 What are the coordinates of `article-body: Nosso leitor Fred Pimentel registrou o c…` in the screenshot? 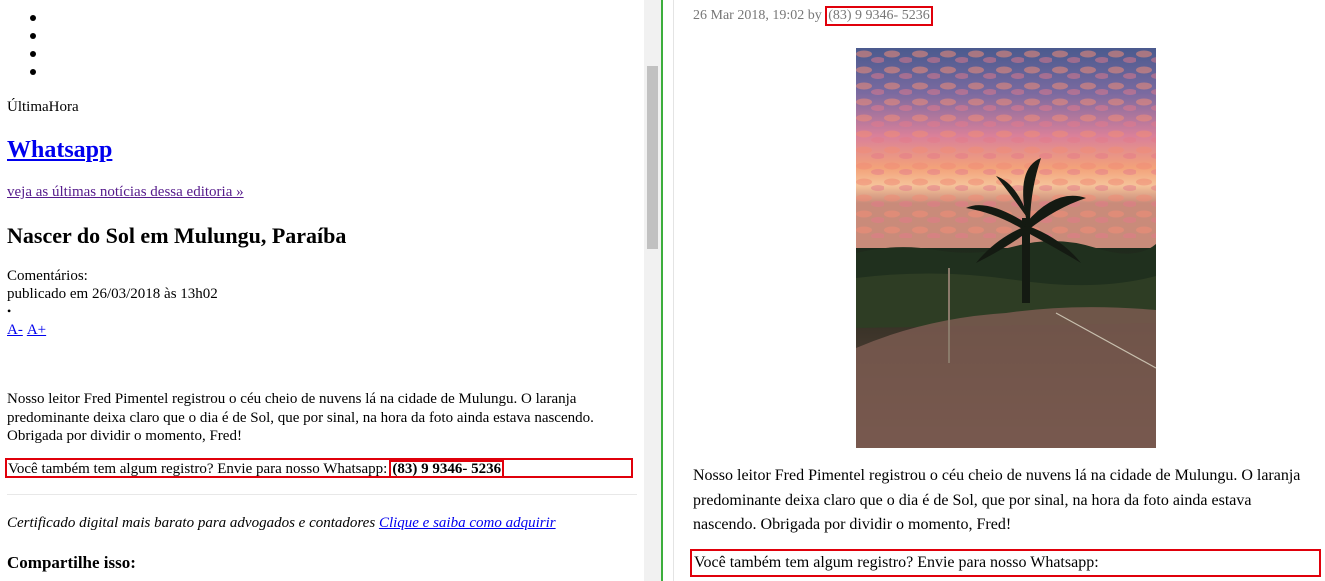 It's located at (300, 417).